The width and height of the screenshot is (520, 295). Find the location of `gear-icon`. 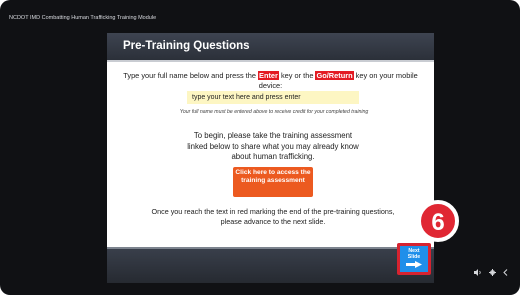

gear-icon is located at coordinates (492, 272).